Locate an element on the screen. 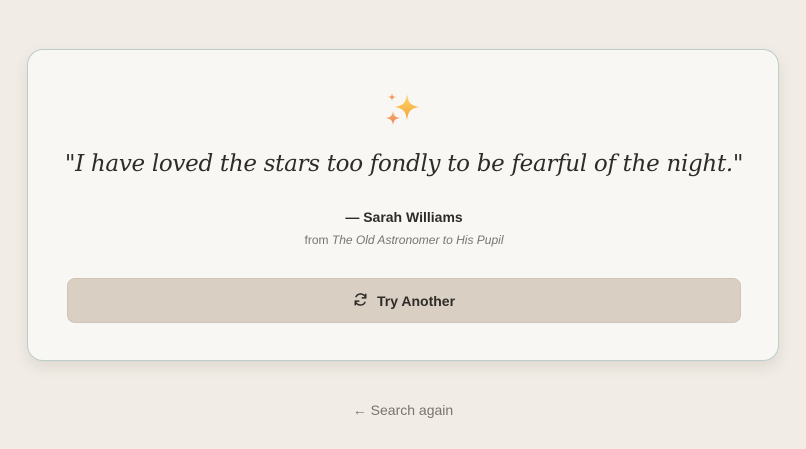  quote-author: — Sarah Williams is located at coordinates (404, 217).